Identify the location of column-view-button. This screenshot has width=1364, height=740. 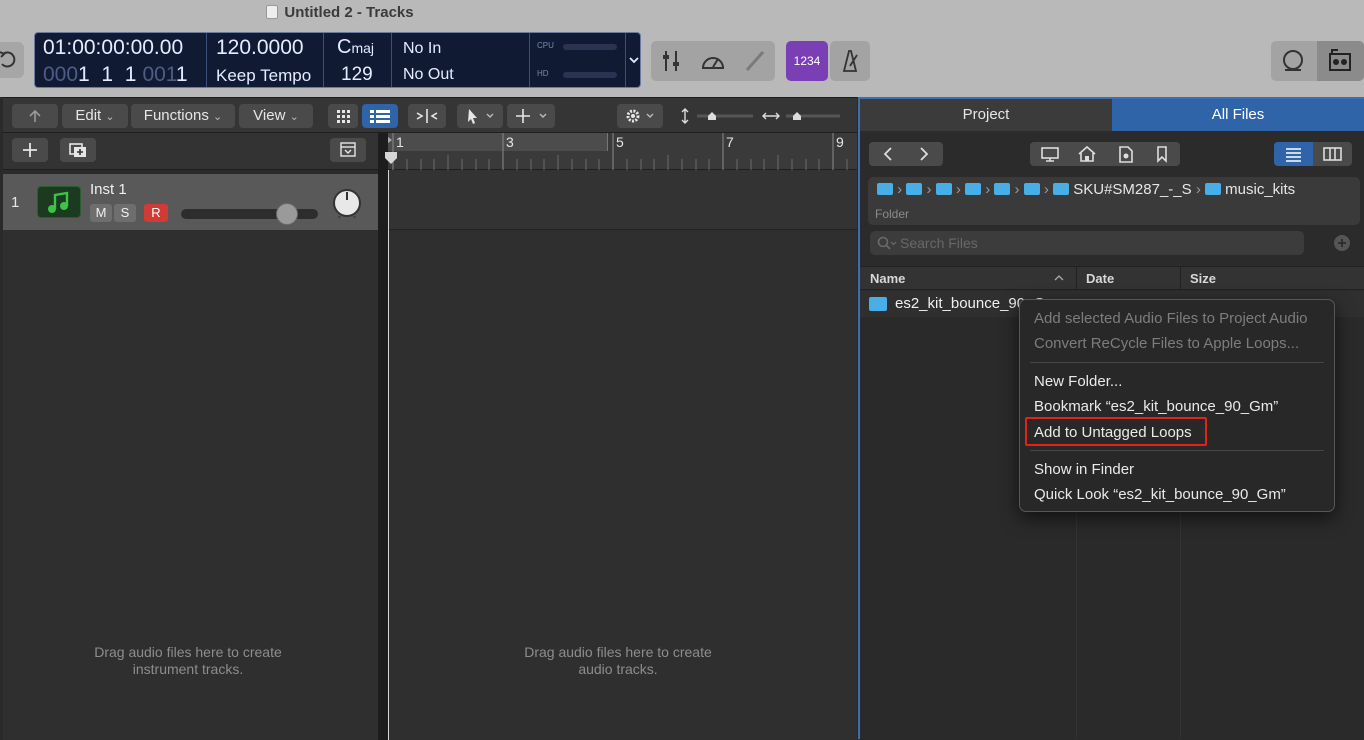
(1332, 154).